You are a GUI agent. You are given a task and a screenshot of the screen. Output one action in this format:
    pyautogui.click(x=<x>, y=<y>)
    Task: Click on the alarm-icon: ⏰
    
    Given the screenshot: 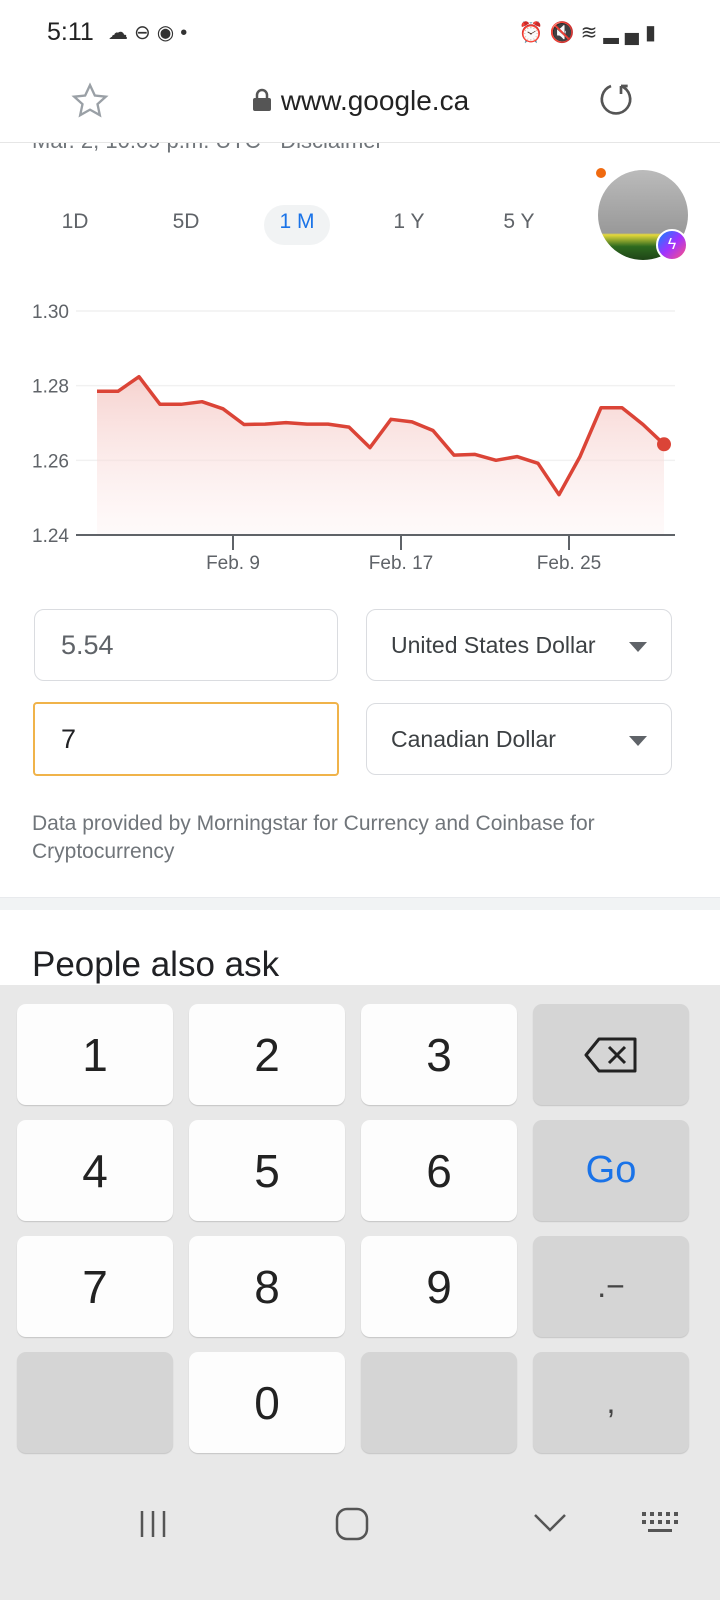 What is the action you would take?
    pyautogui.click(x=534, y=33)
    